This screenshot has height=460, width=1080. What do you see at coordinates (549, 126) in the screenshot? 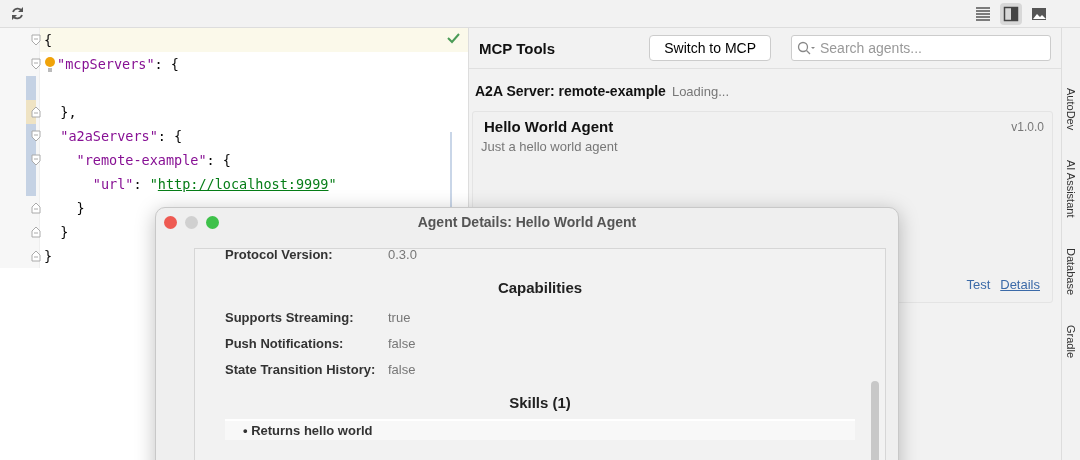
I see `agent-name: Hello World Agent` at bounding box center [549, 126].